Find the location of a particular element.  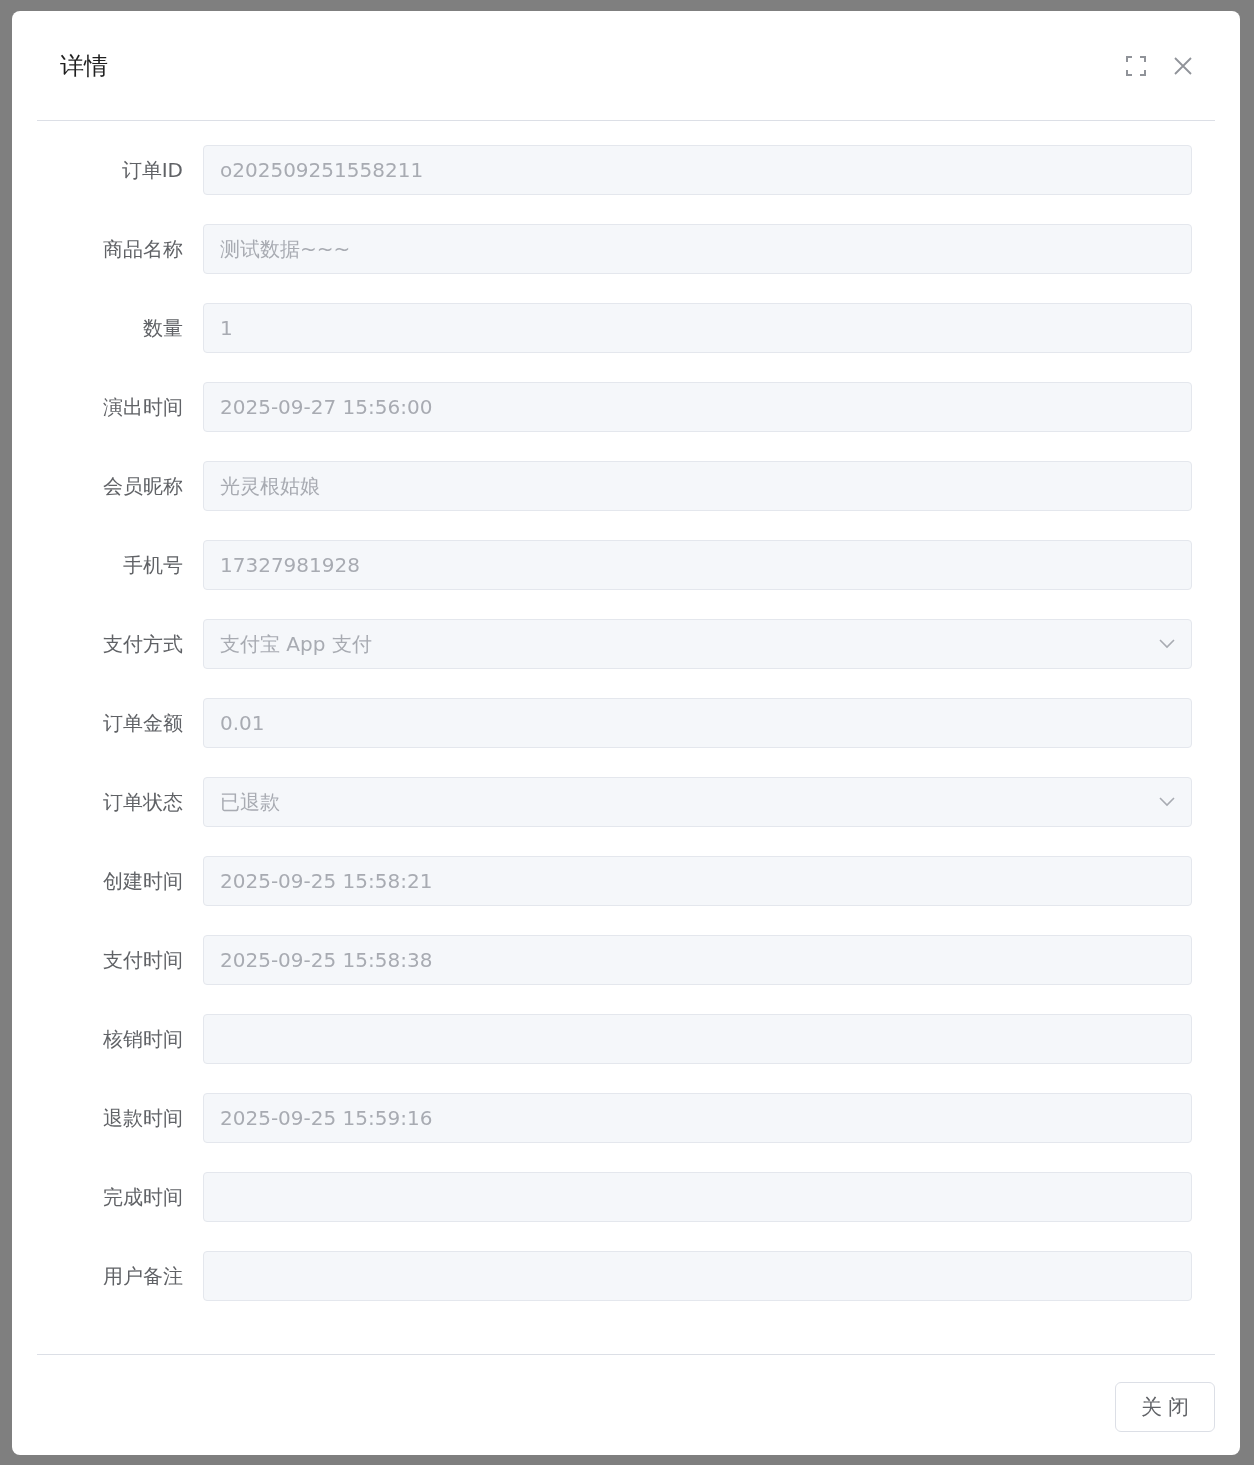

field-label: 支付方式 is located at coordinates (143, 644).